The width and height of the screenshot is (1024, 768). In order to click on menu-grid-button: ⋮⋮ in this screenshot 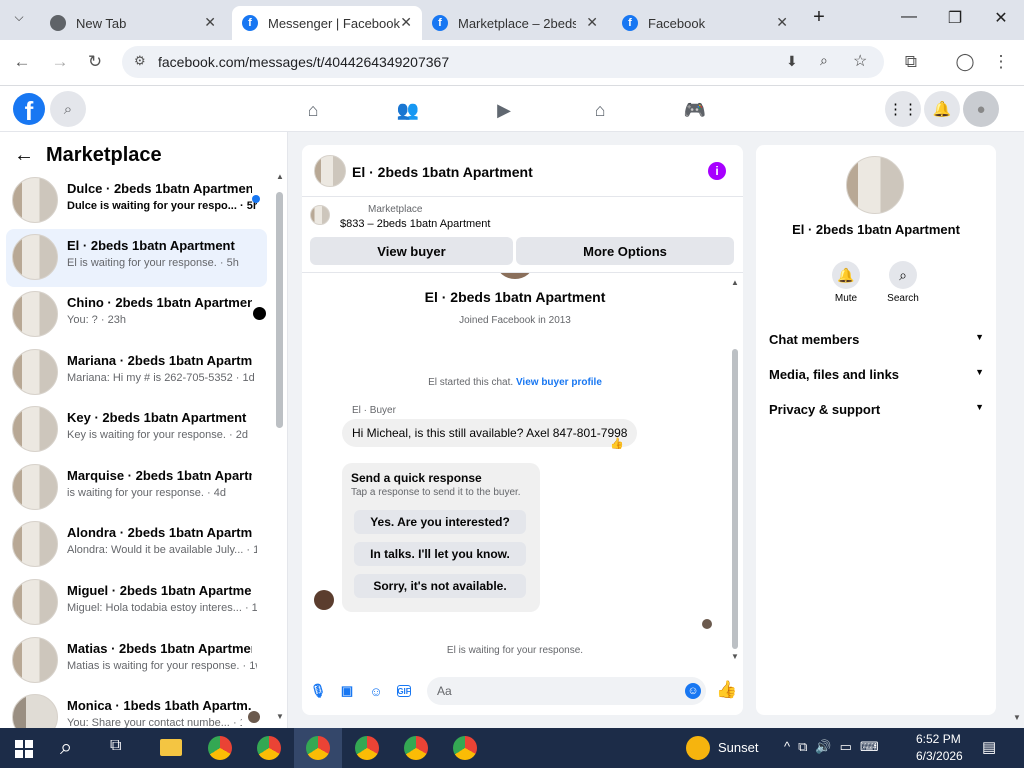, I will do `click(903, 109)`.